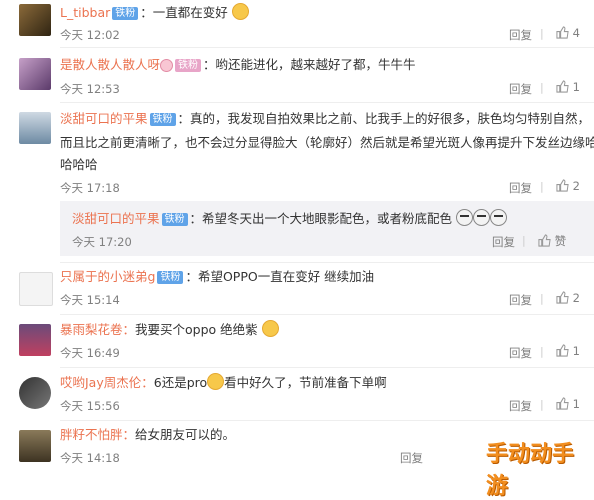  Describe the element at coordinates (560, 241) in the screenshot. I see `like-label: 赞` at that location.